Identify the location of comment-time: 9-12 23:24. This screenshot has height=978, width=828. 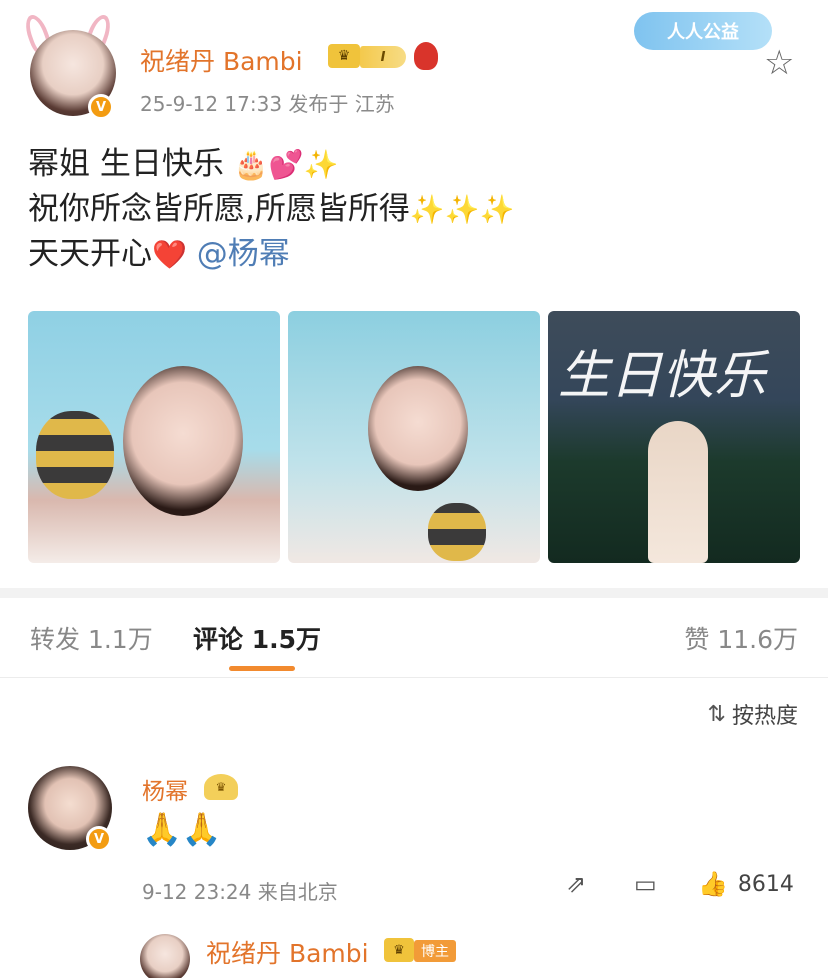
(197, 892).